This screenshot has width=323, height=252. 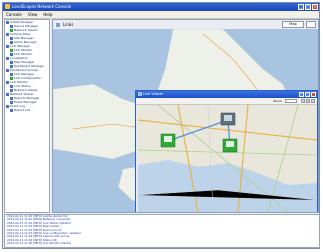 What do you see at coordinates (277, 101) in the screenshot?
I see `zoom-label: Zoom` at bounding box center [277, 101].